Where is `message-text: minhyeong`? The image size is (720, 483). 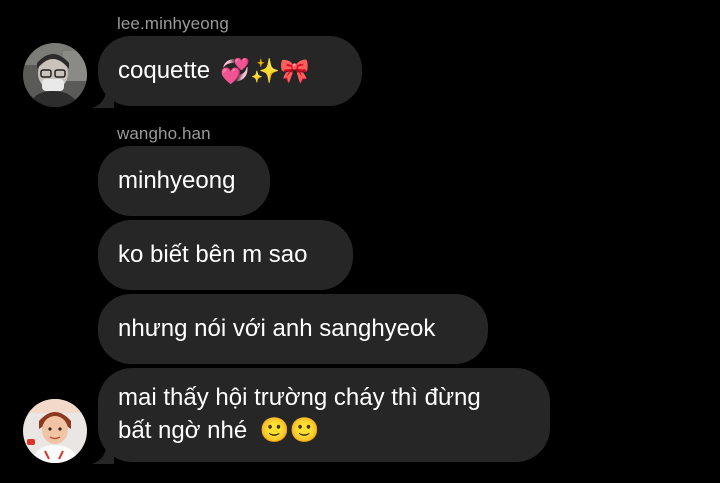 message-text: minhyeong is located at coordinates (177, 180).